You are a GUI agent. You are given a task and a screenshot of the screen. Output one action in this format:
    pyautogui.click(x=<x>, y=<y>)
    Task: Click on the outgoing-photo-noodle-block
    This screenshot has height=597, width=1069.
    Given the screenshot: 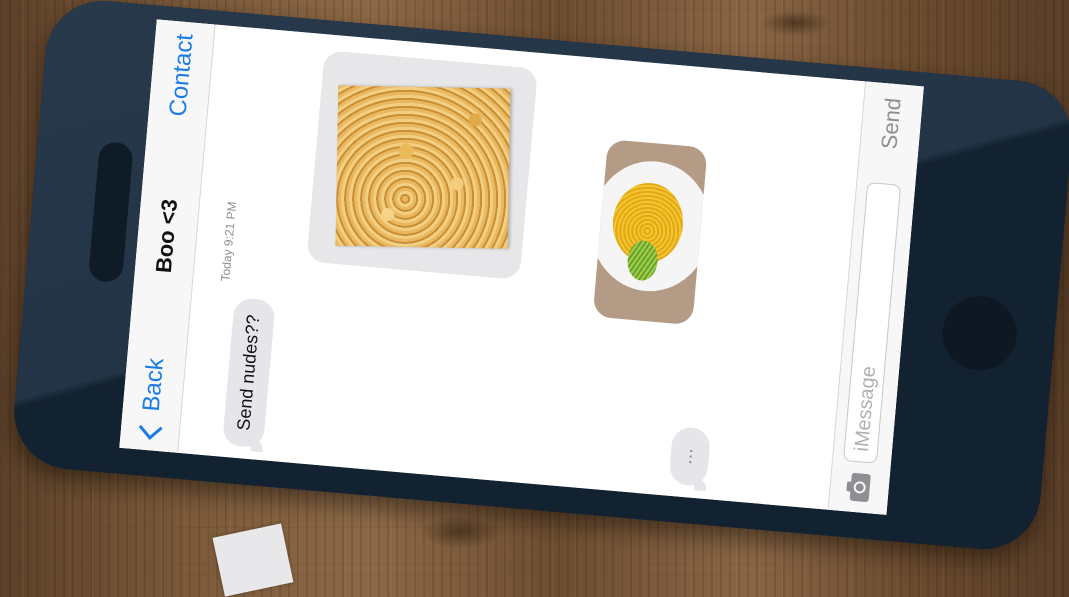 What is the action you would take?
    pyautogui.click(x=422, y=165)
    